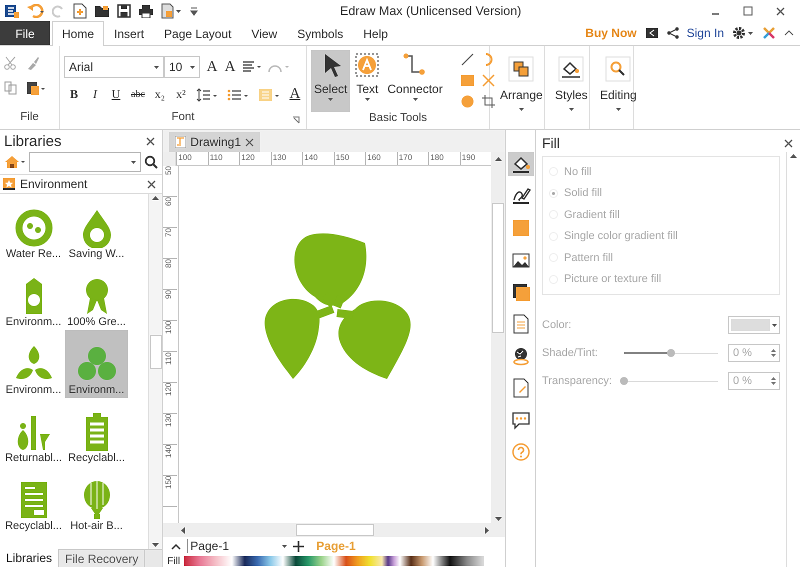 The width and height of the screenshot is (800, 567). I want to click on add-page-icon, so click(298, 546).